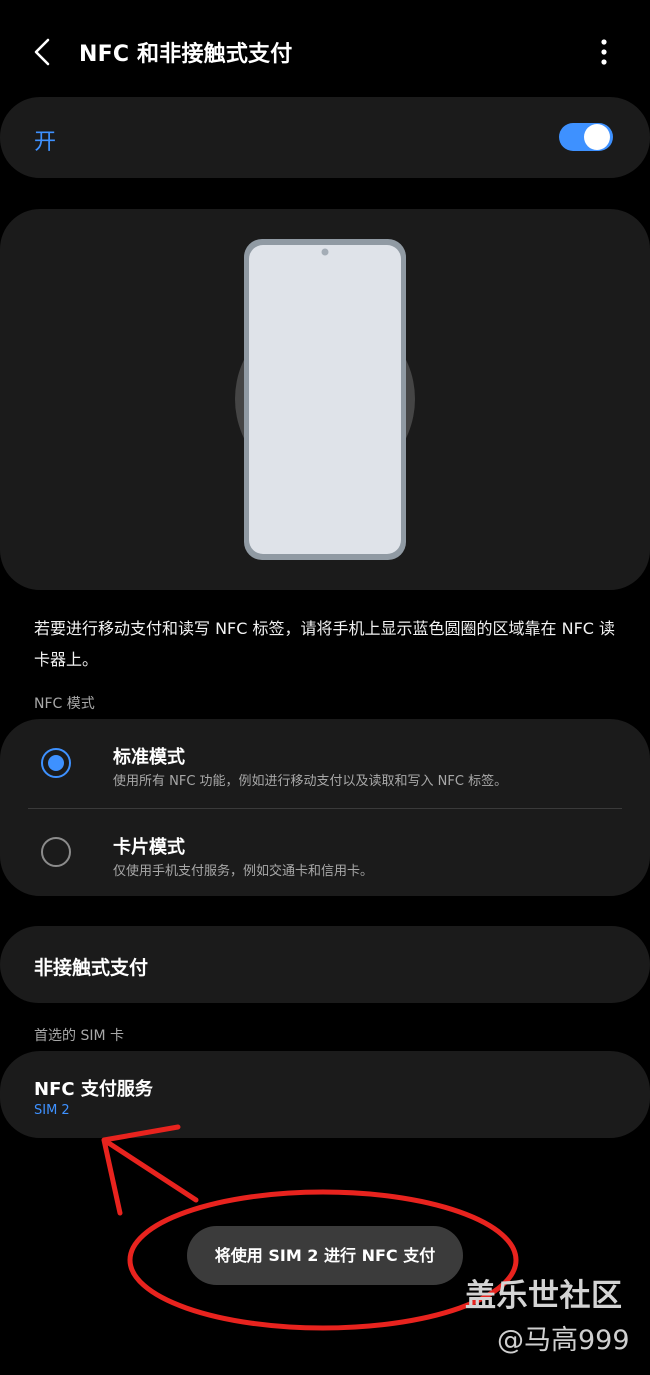  Describe the element at coordinates (79, 1036) in the screenshot. I see `preferred-sim-section-label: 首选的 SIM 卡` at that location.